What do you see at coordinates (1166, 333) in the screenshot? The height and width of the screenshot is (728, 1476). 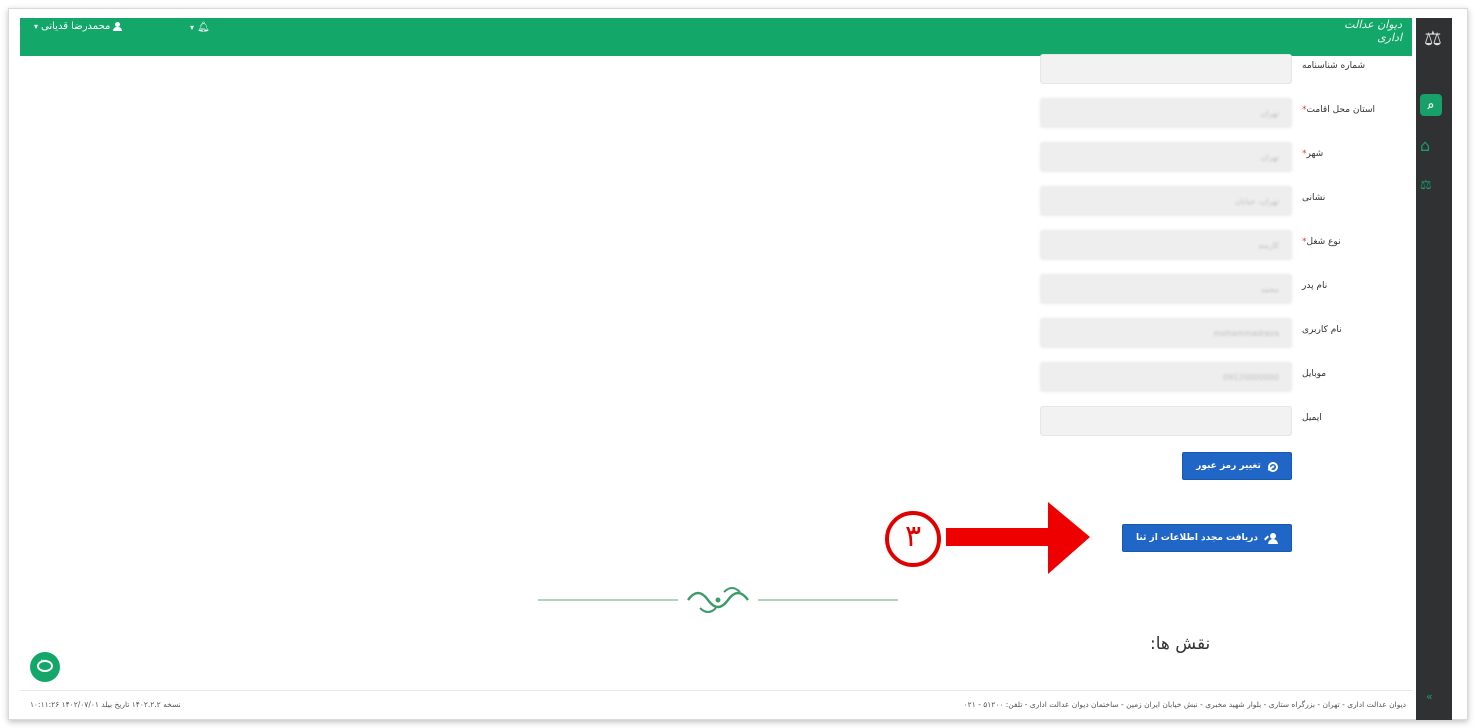 I see `username-input: mohammadreza` at bounding box center [1166, 333].